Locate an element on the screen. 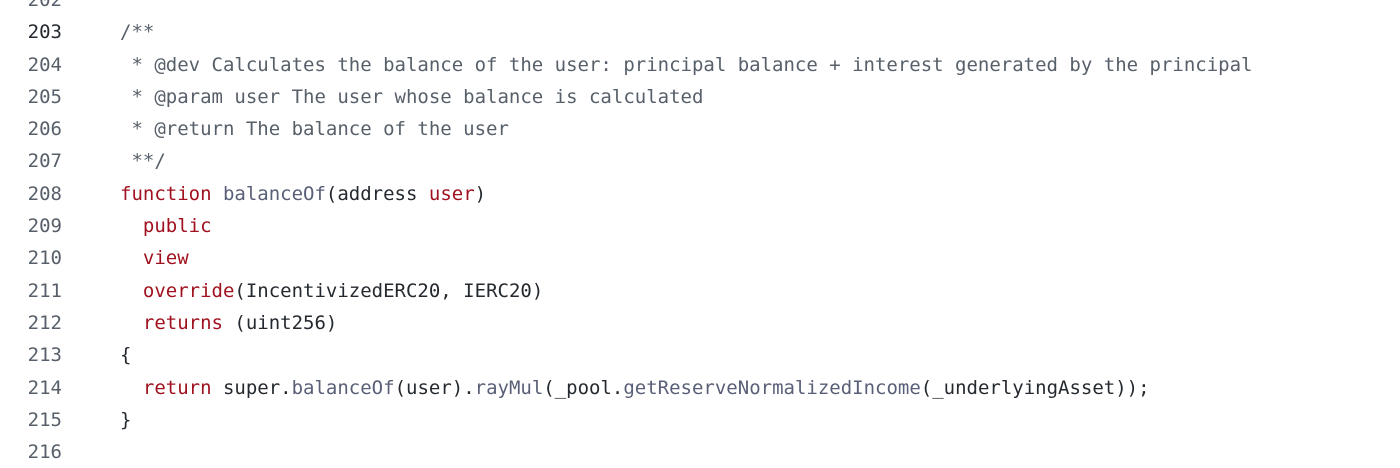 Image resolution: width=1400 pixels, height=468 pixels. line-content: } is located at coordinates (731, 420).